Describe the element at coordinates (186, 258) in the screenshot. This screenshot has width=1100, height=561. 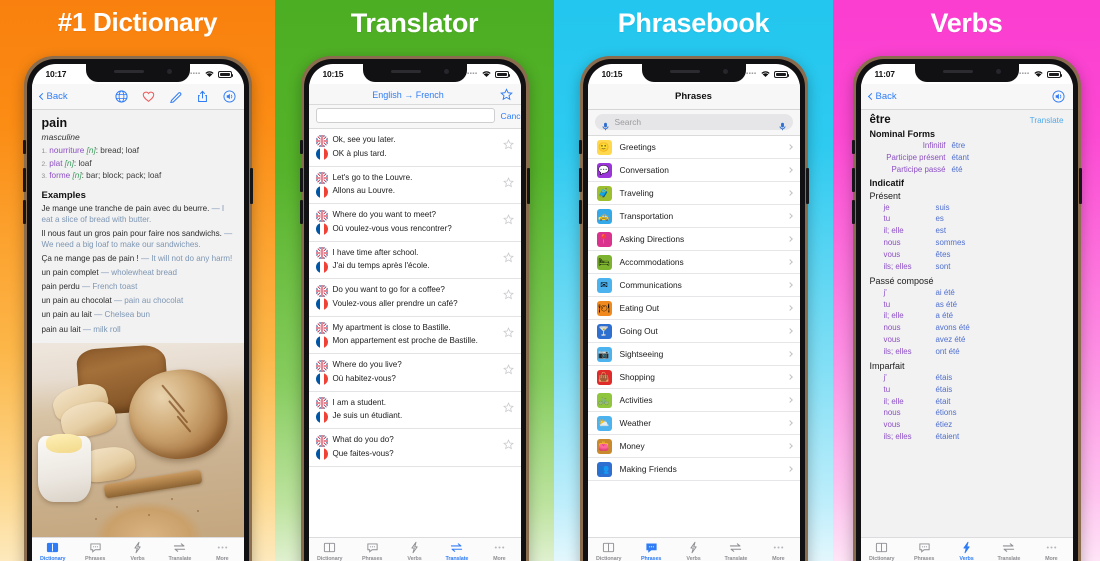
I see `example-en: — It will not do any harm!` at that location.